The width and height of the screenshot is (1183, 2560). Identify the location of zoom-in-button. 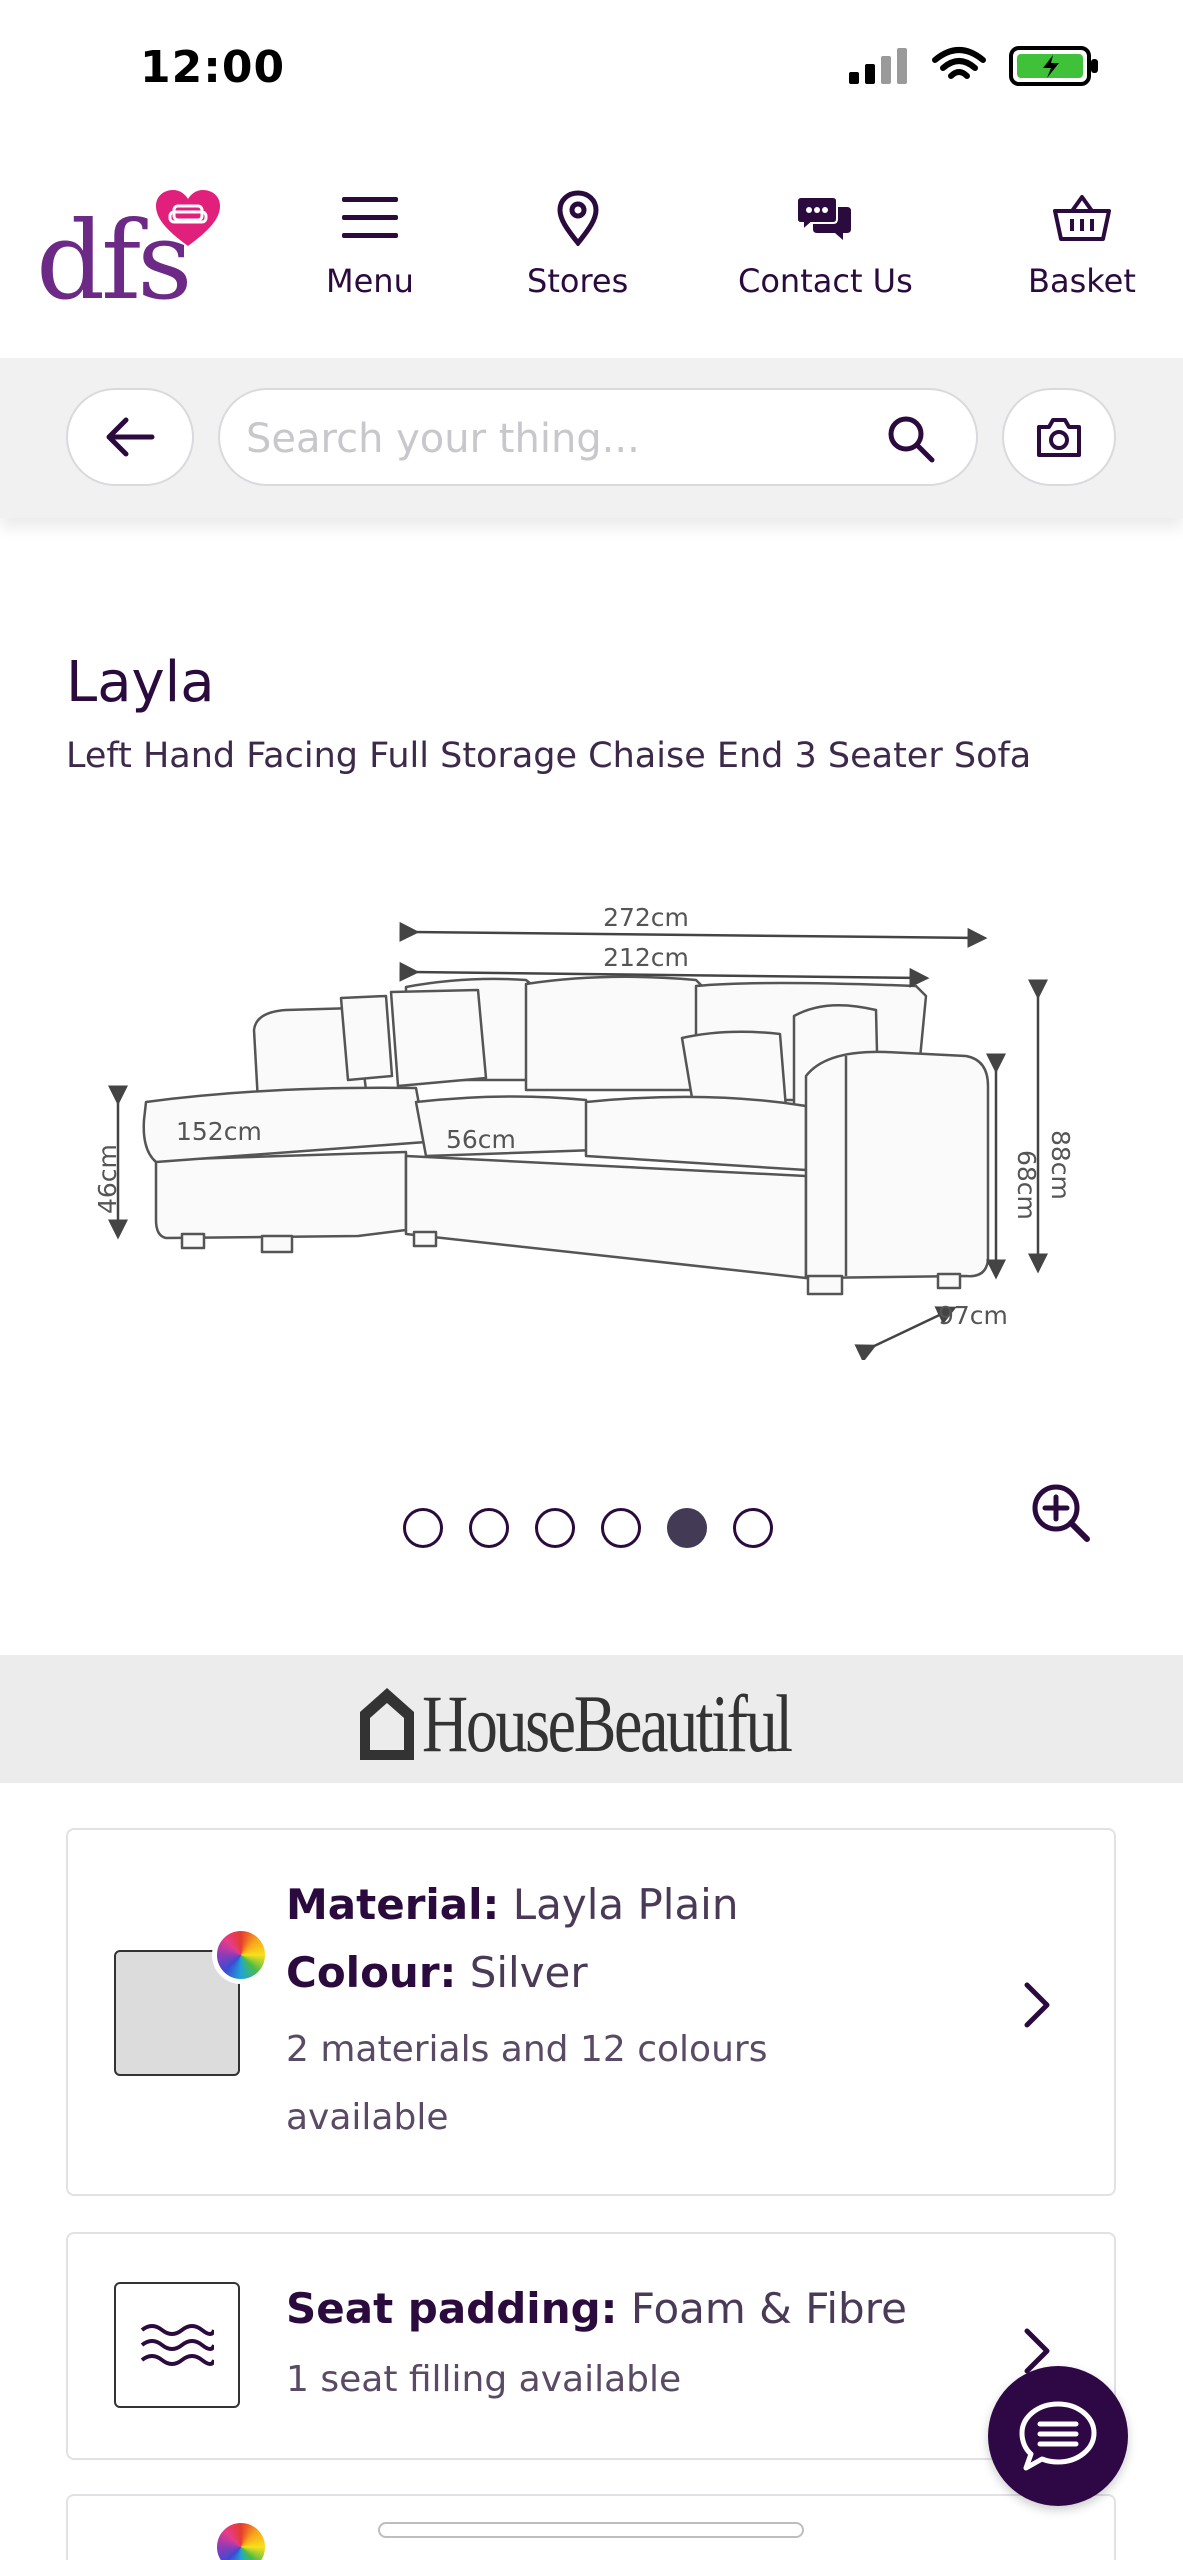
(1061, 1515).